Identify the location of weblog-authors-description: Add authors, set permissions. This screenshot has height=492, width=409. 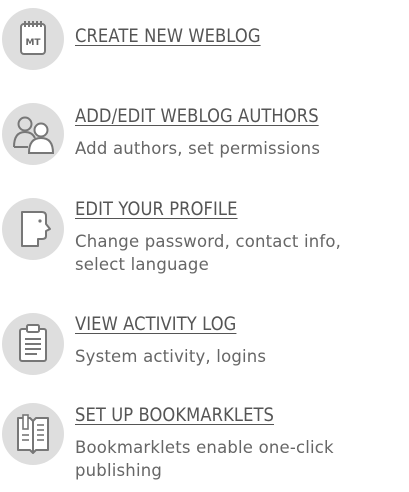
(198, 149).